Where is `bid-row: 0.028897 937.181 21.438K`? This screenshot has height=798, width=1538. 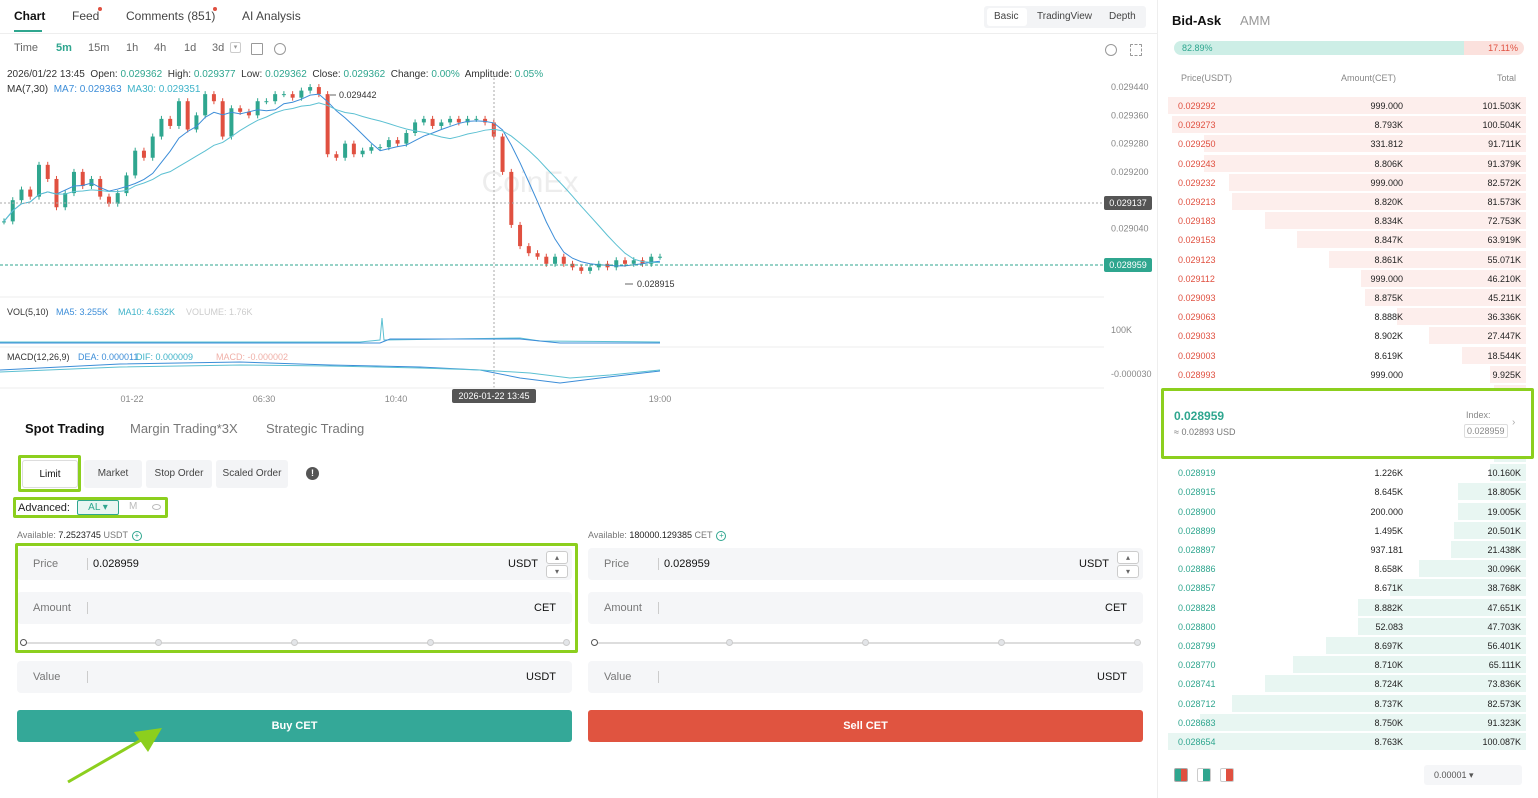 bid-row: 0.028897 937.181 21.438K is located at coordinates (1347, 549).